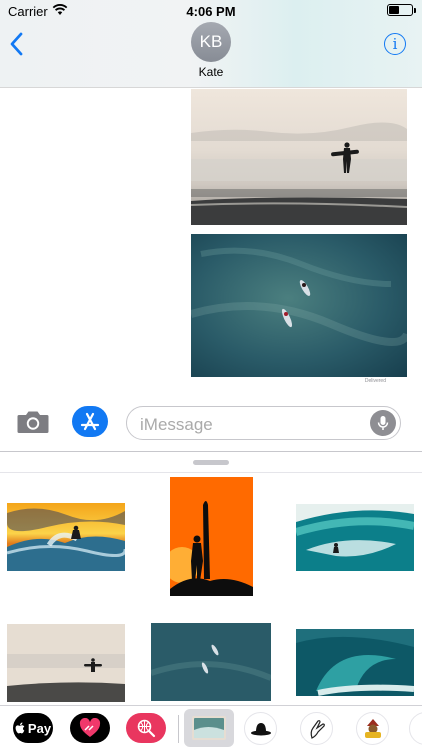 This screenshot has height=750, width=422. What do you see at coordinates (66, 663) in the screenshot?
I see `sticker-misty-beach` at bounding box center [66, 663].